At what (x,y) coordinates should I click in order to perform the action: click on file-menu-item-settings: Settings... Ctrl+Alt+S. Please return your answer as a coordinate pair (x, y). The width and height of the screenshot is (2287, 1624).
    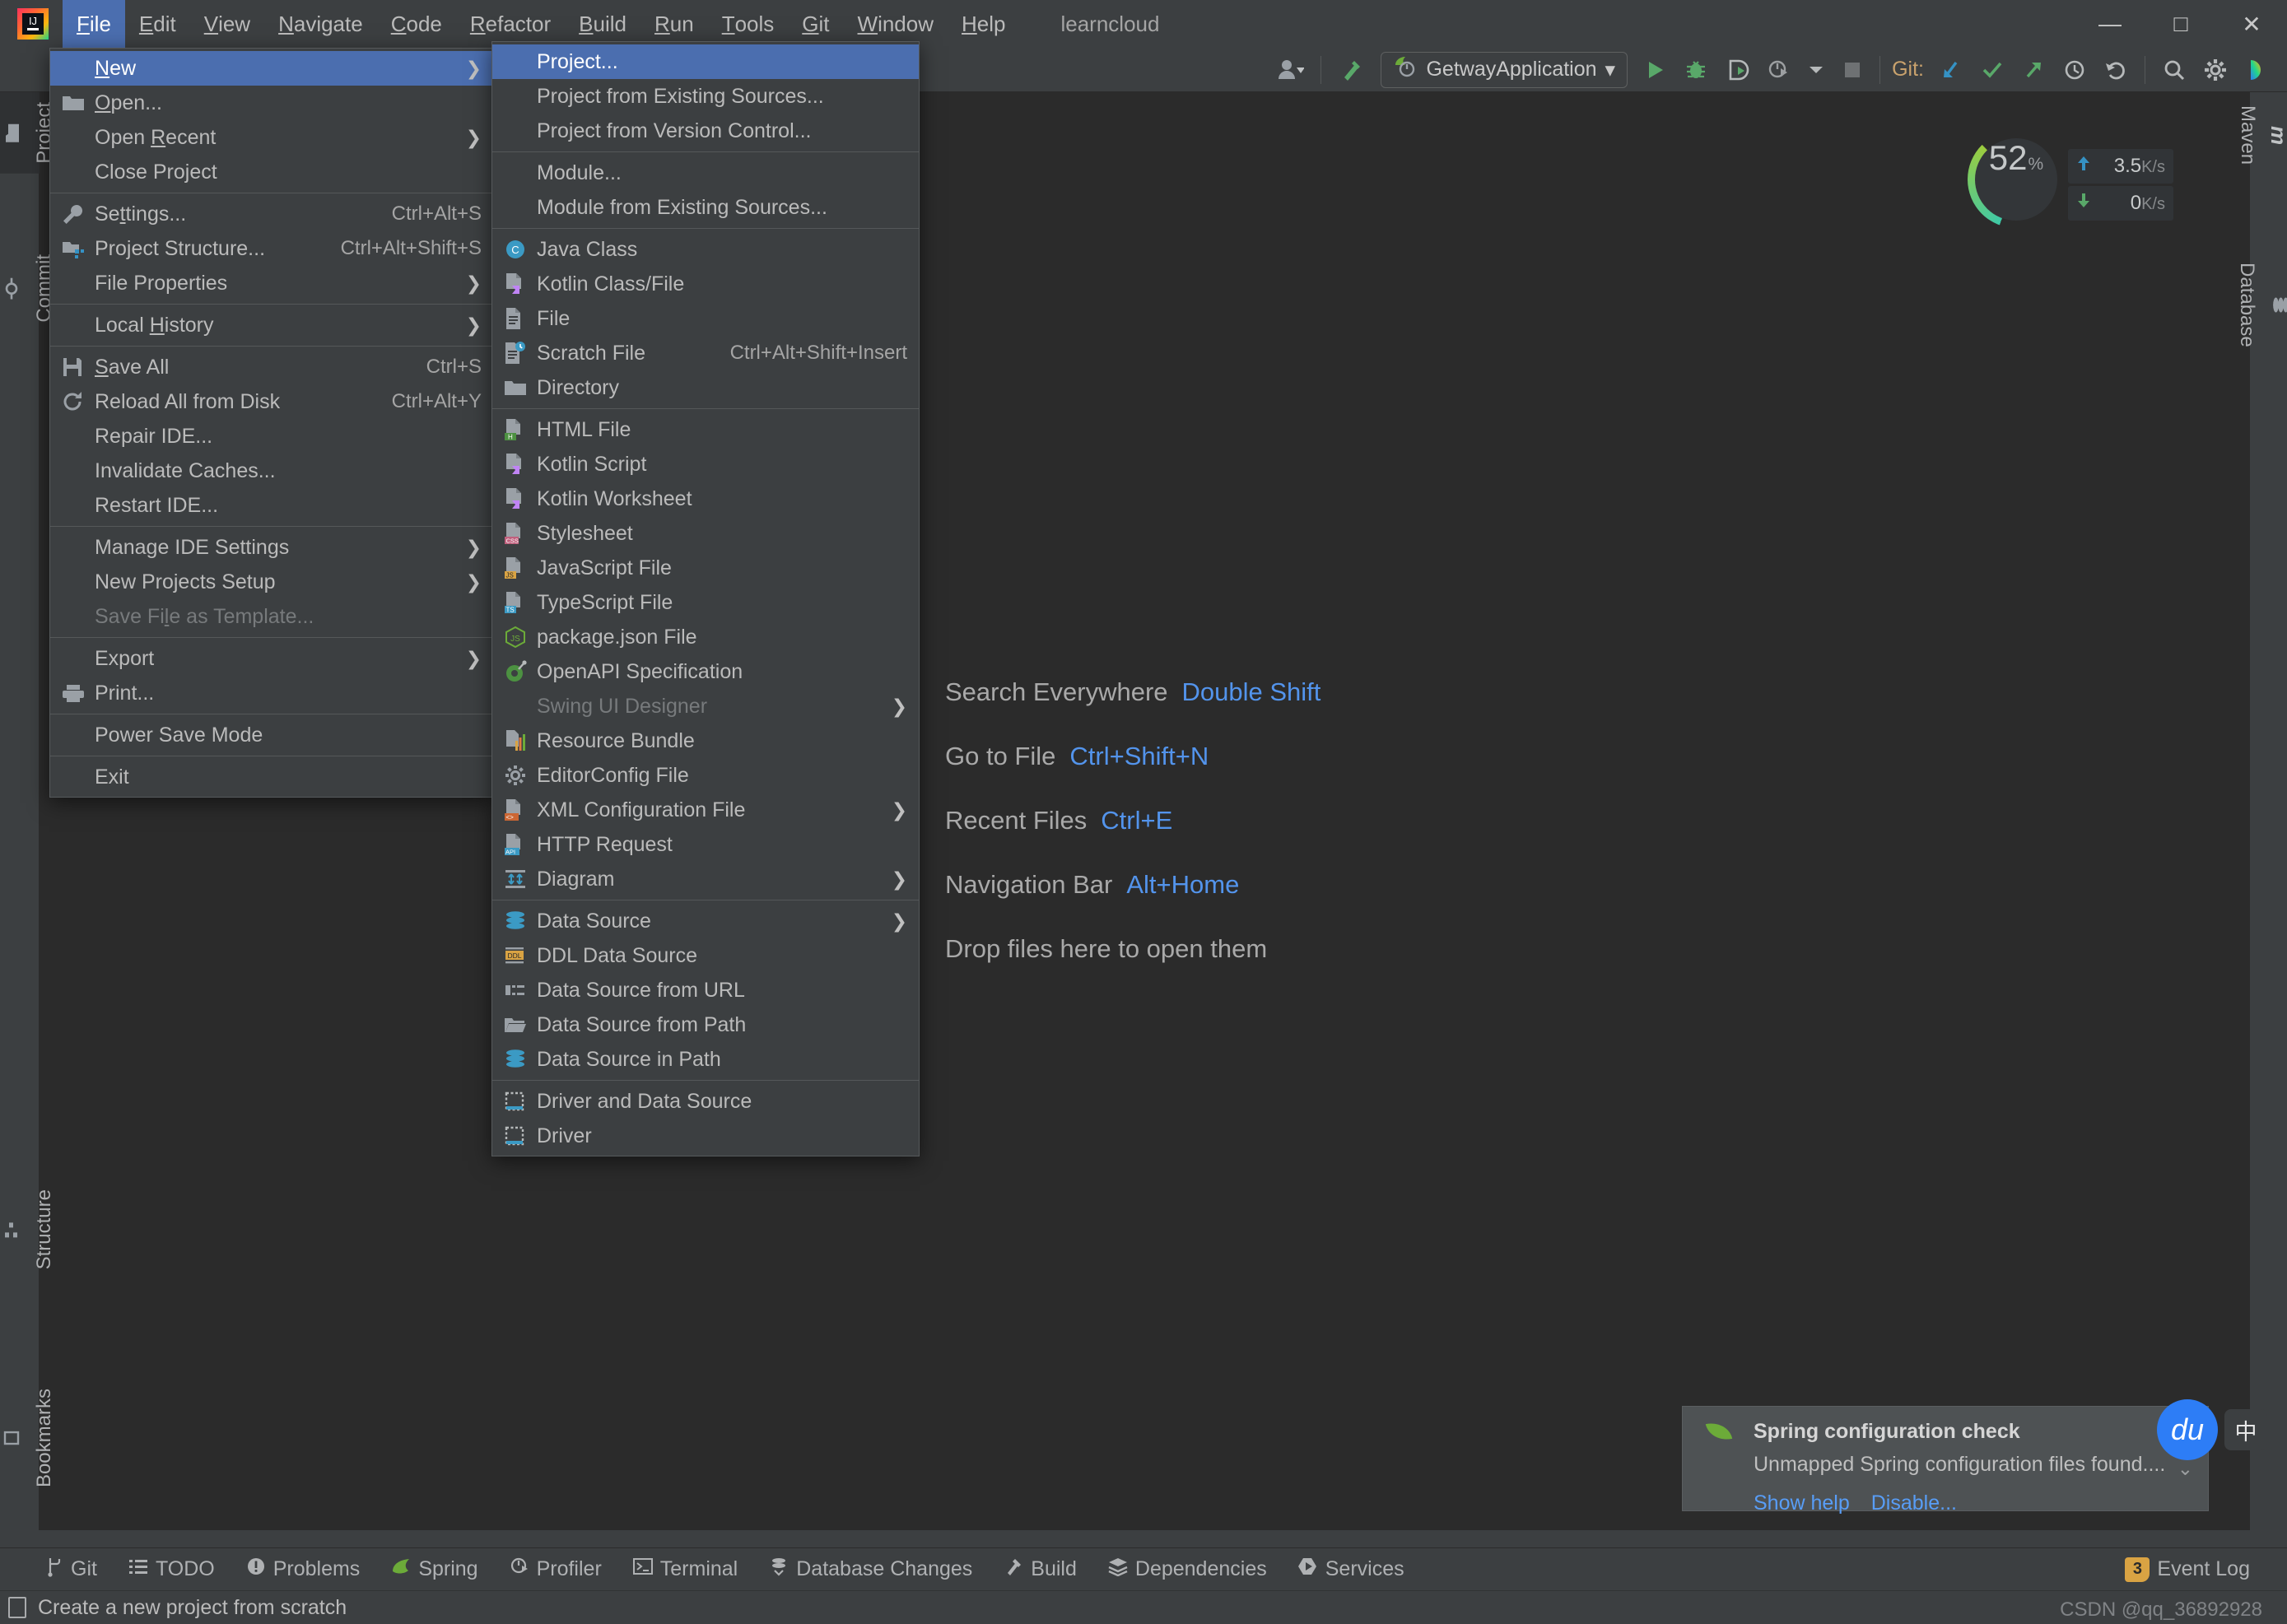
    Looking at the image, I should click on (272, 214).